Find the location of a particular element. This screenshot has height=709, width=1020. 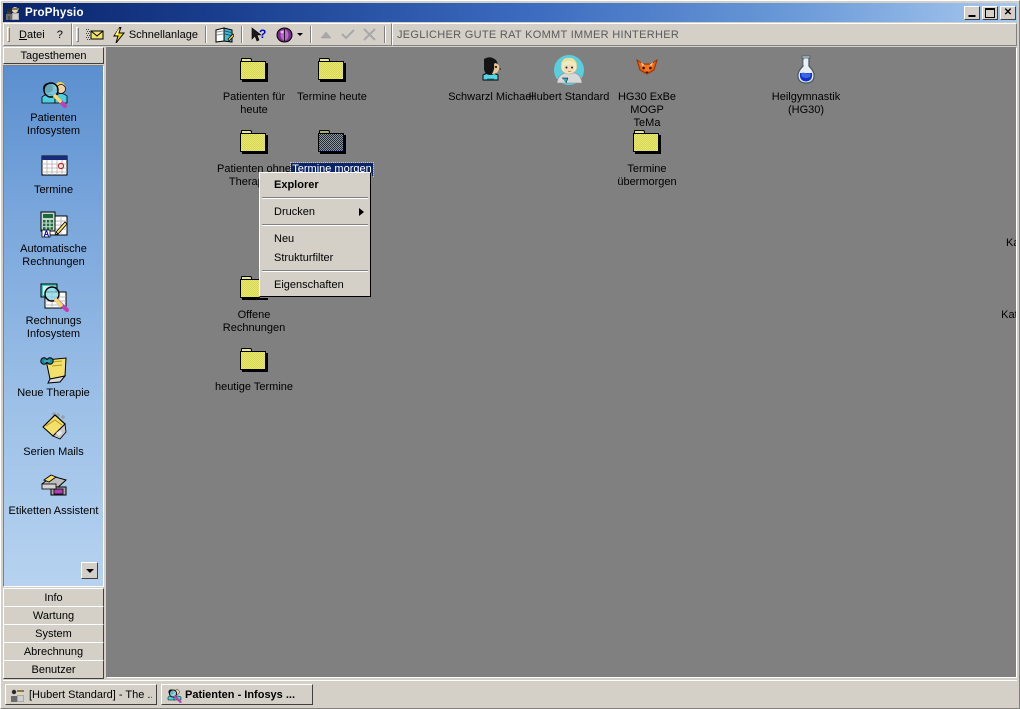

desktop-icon-label: Heilgymnastik (HG30) is located at coordinates (806, 103).